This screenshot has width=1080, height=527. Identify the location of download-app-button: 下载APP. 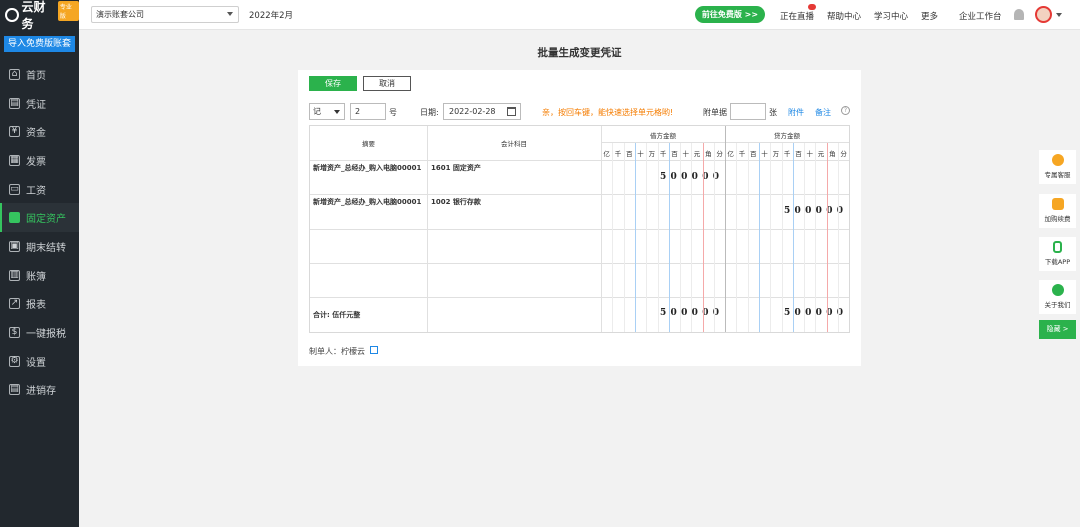
(1057, 254).